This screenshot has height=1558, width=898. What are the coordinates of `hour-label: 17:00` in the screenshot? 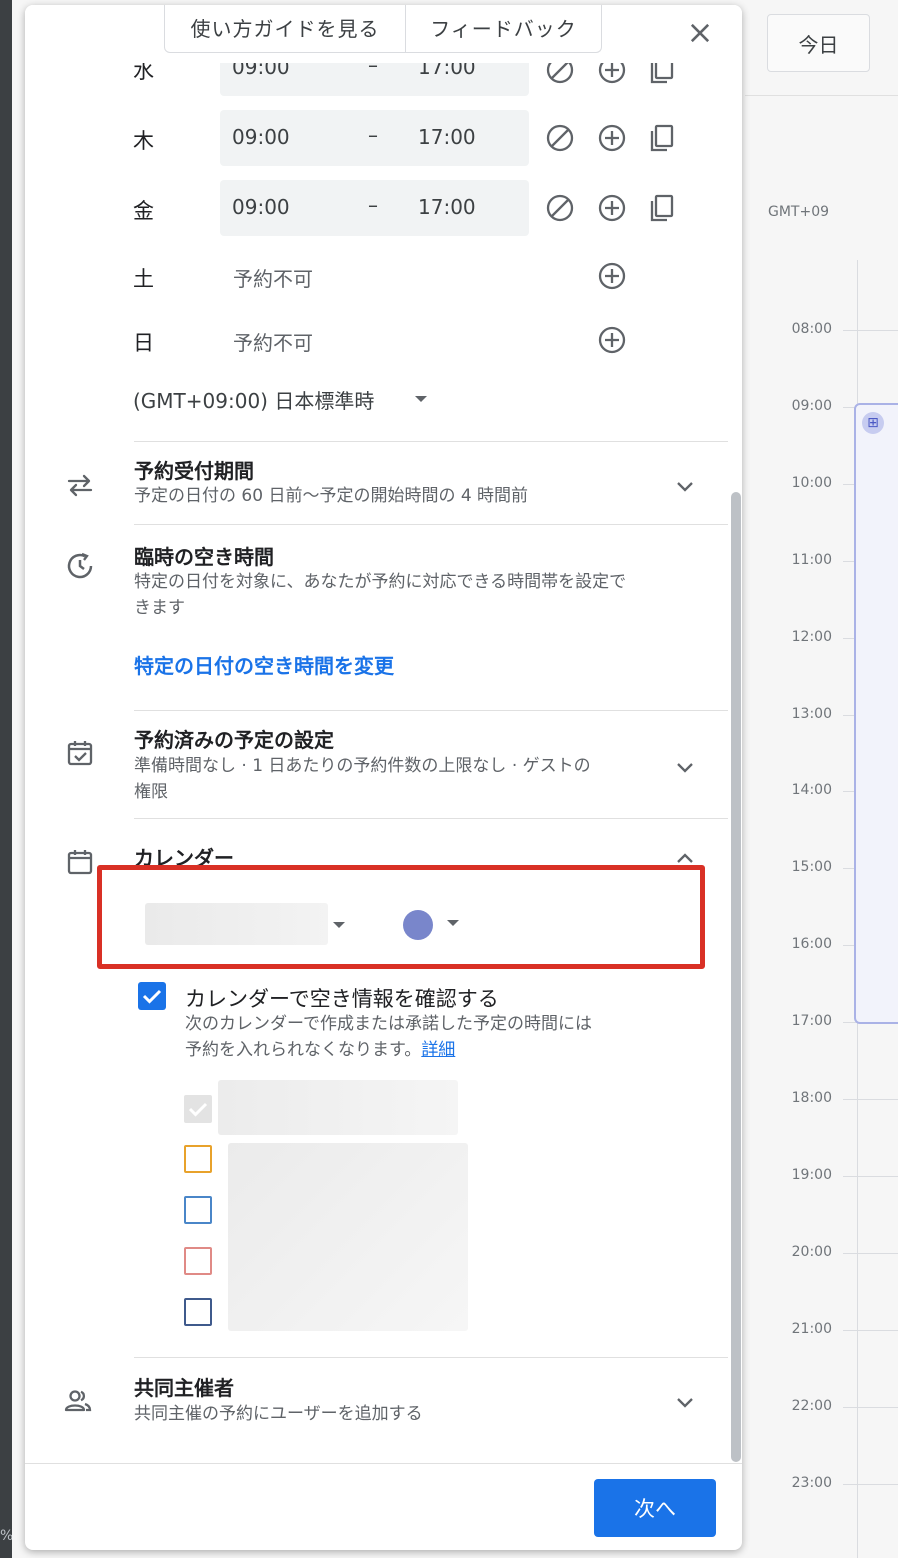 It's located at (811, 1021).